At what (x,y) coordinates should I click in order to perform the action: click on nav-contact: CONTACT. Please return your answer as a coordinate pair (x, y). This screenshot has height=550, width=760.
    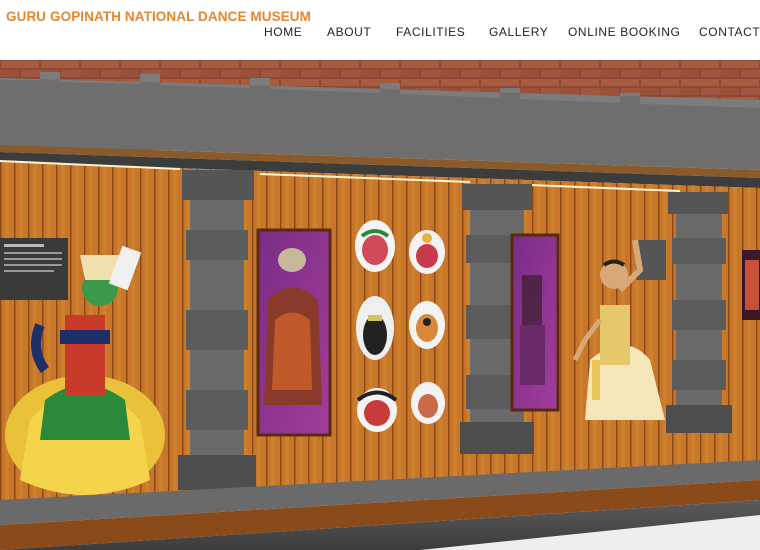
    Looking at the image, I should click on (729, 32).